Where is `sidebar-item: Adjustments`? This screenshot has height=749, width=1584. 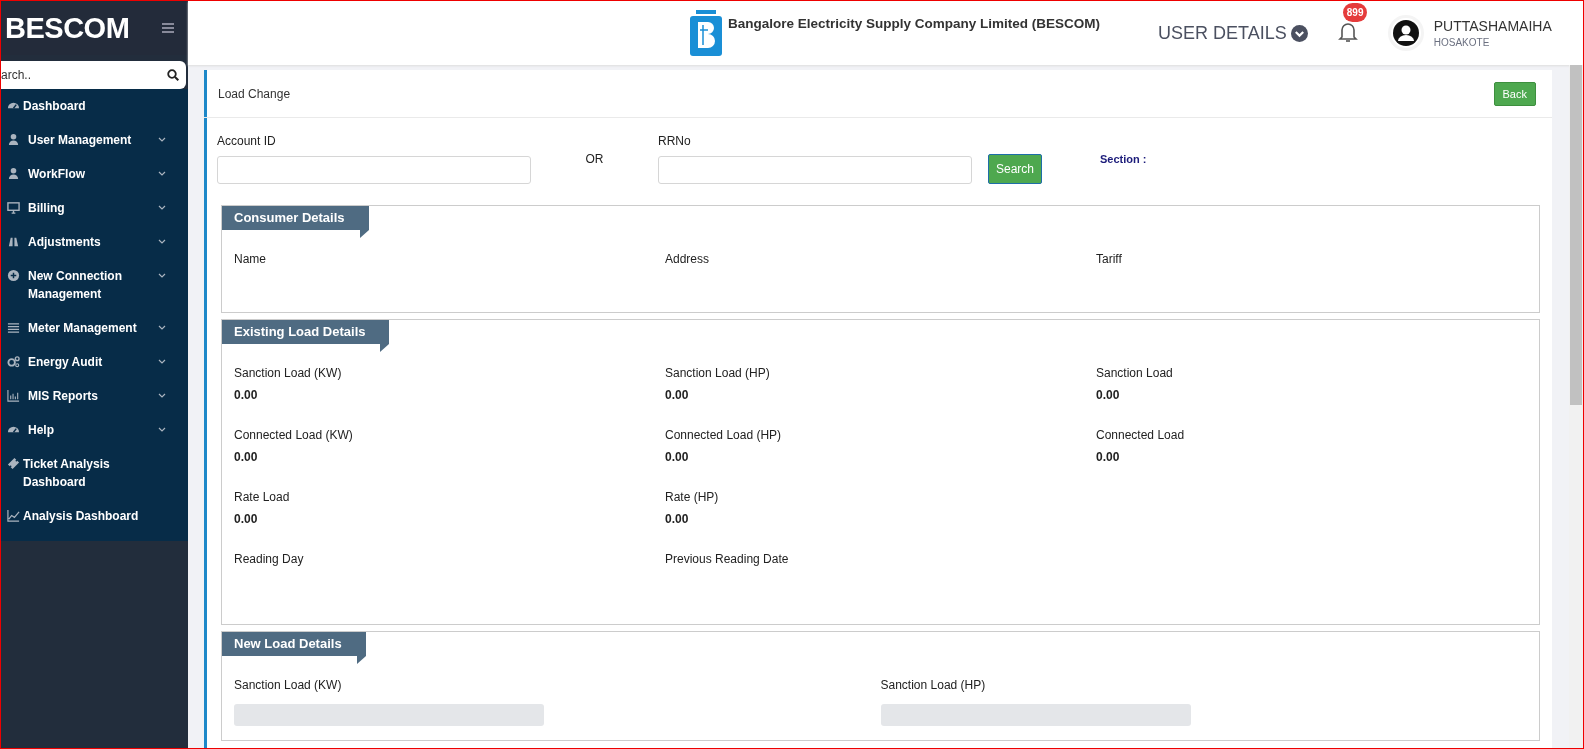 sidebar-item: Adjustments is located at coordinates (94, 242).